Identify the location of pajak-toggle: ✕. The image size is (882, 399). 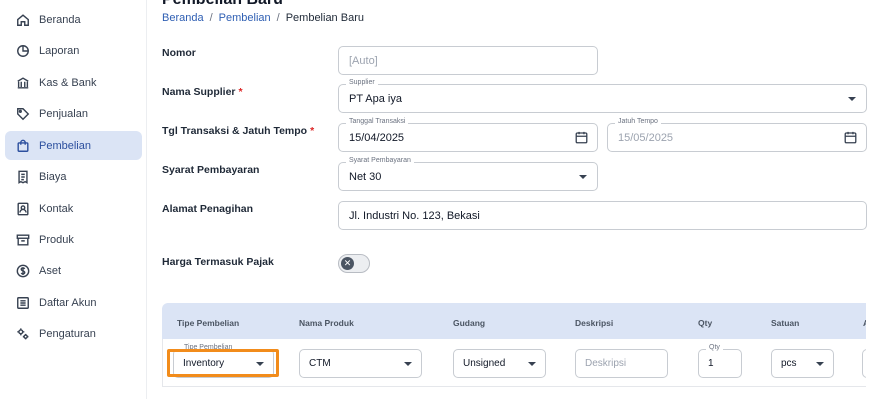
(354, 263).